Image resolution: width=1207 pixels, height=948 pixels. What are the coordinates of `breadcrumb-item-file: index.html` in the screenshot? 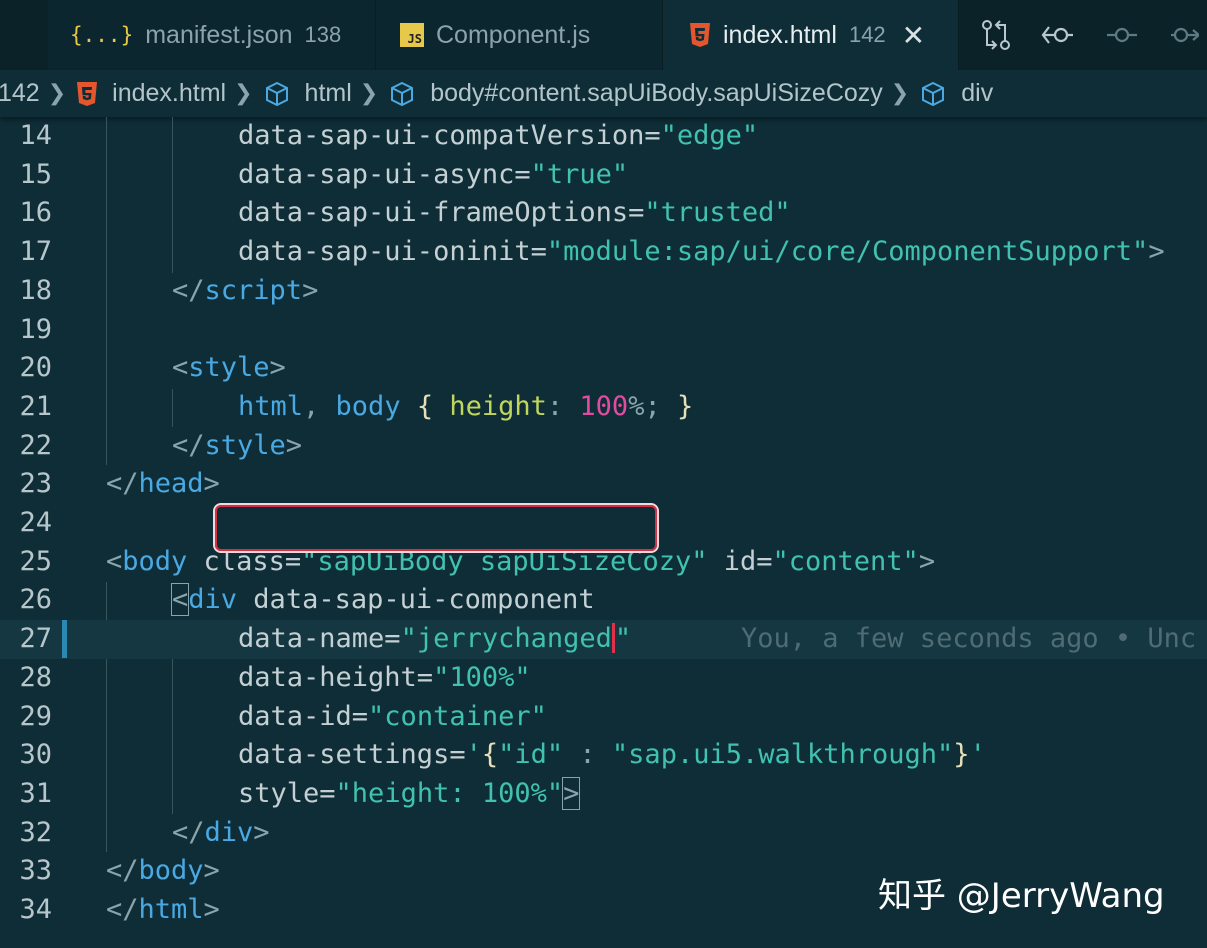 It's located at (151, 93).